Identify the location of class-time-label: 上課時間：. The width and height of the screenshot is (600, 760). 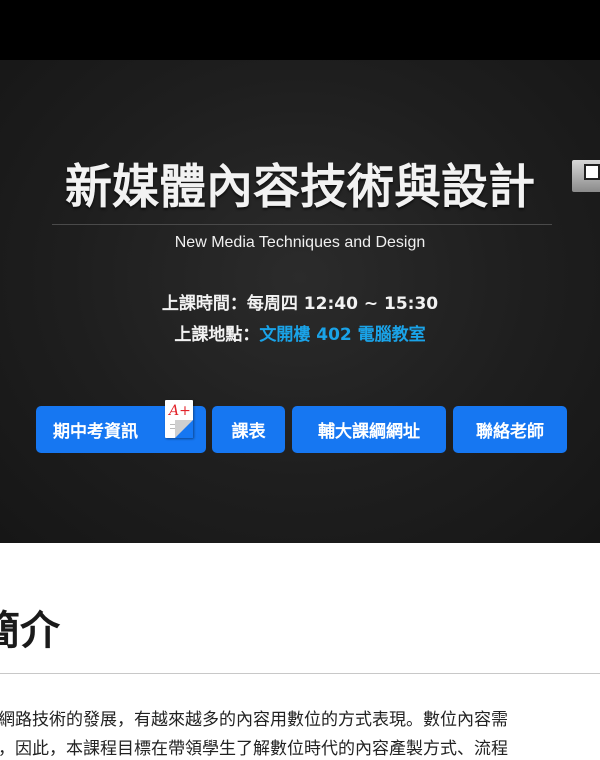
(204, 304).